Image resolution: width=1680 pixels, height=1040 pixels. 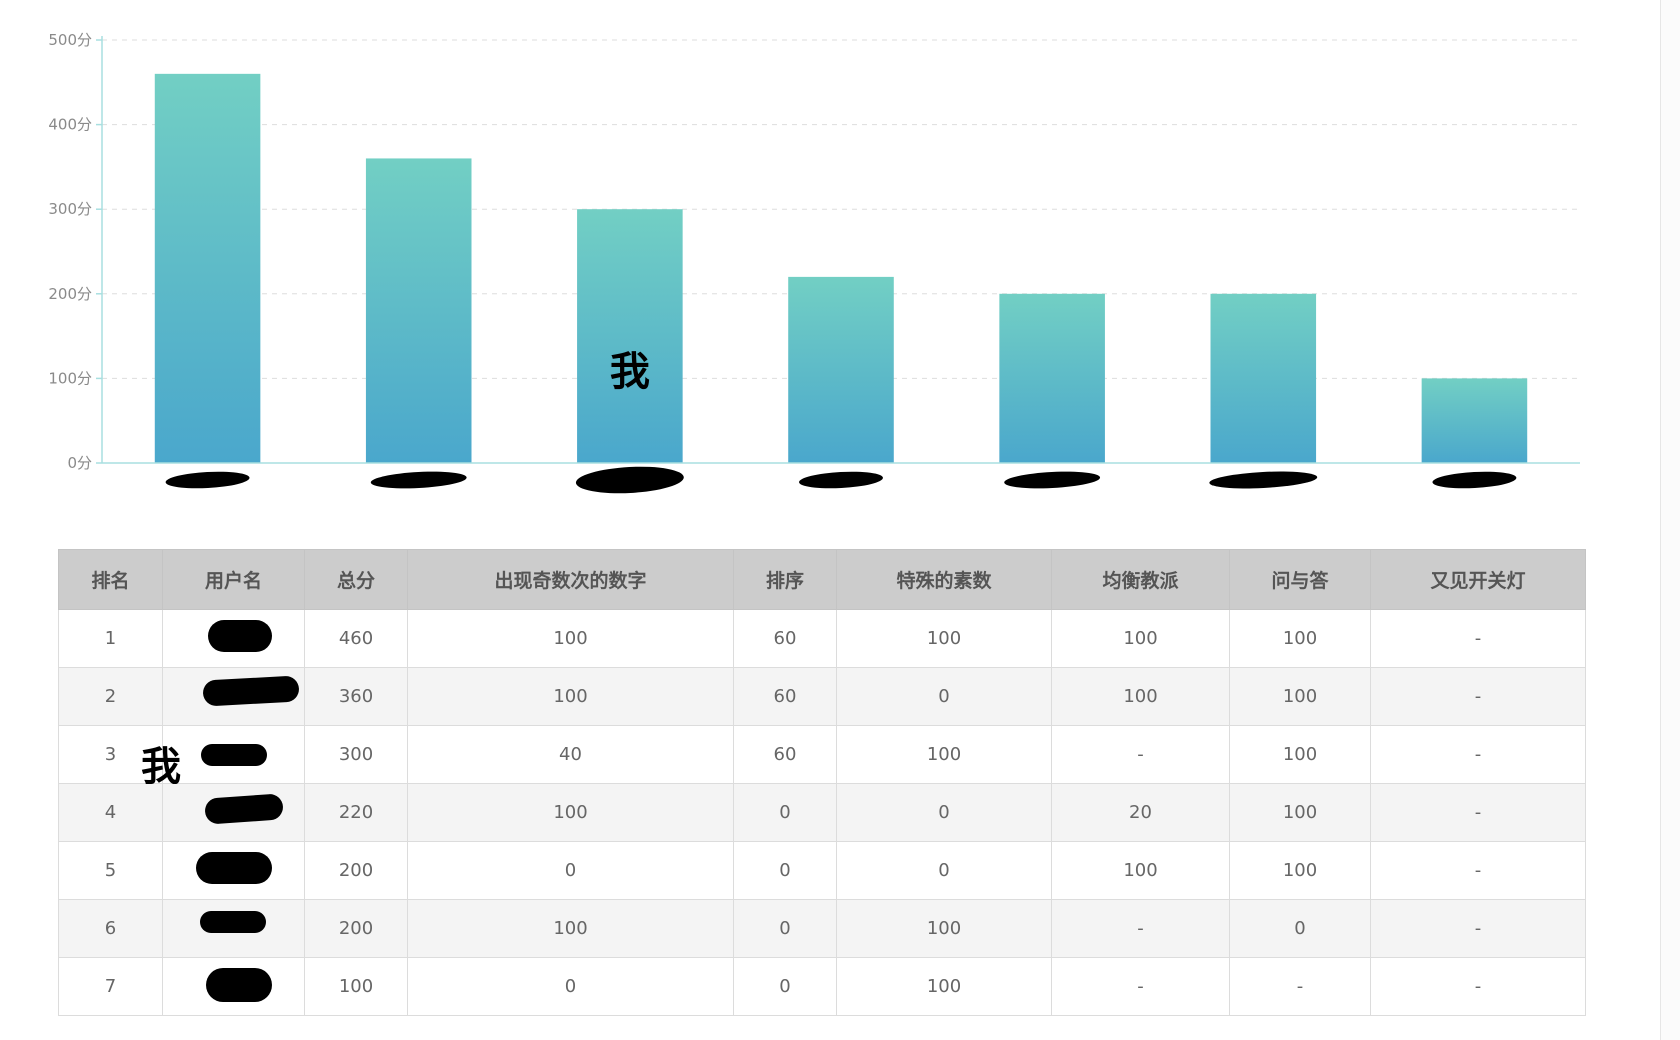 What do you see at coordinates (356, 986) in the screenshot?
I see `total-score-cell: 100` at bounding box center [356, 986].